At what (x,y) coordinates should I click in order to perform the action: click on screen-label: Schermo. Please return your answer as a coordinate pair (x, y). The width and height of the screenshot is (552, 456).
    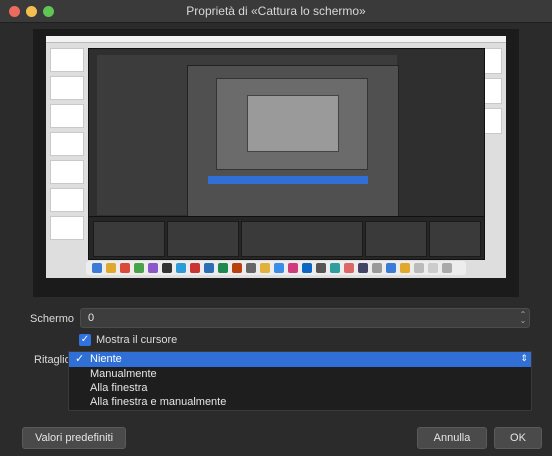
    Looking at the image, I should click on (52, 319).